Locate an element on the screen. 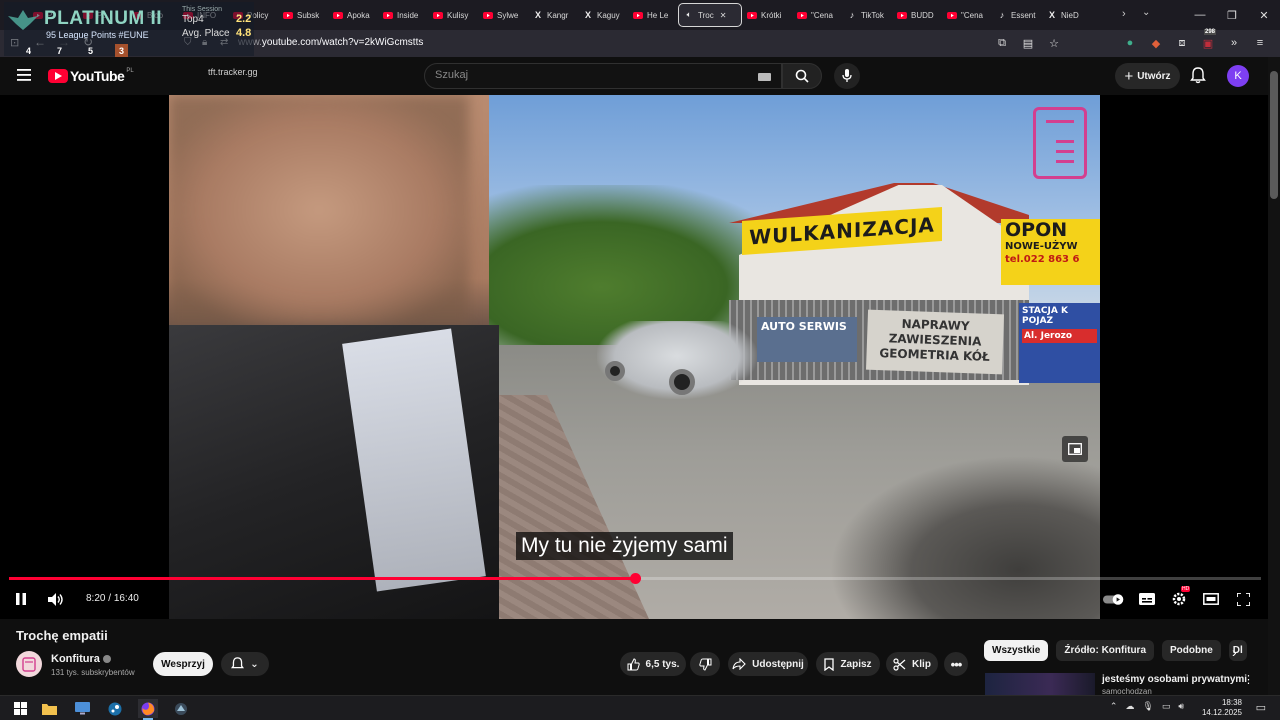  close-tab-icon: ✕ is located at coordinates (723, 15).